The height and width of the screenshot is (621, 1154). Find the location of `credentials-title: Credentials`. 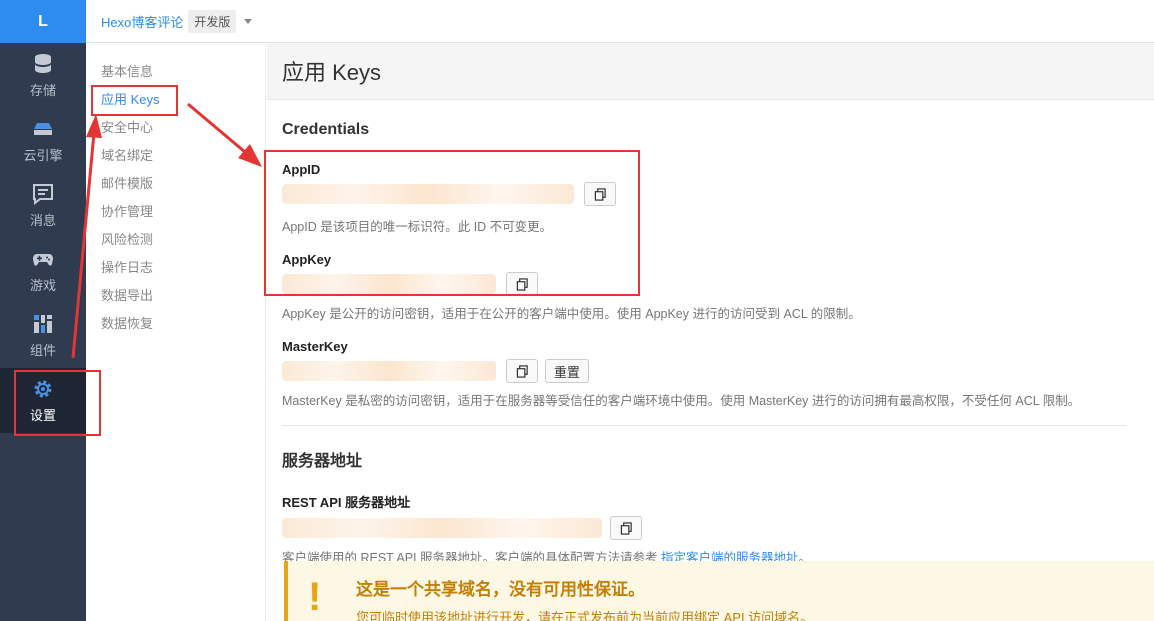

credentials-title: Credentials is located at coordinates (326, 129).